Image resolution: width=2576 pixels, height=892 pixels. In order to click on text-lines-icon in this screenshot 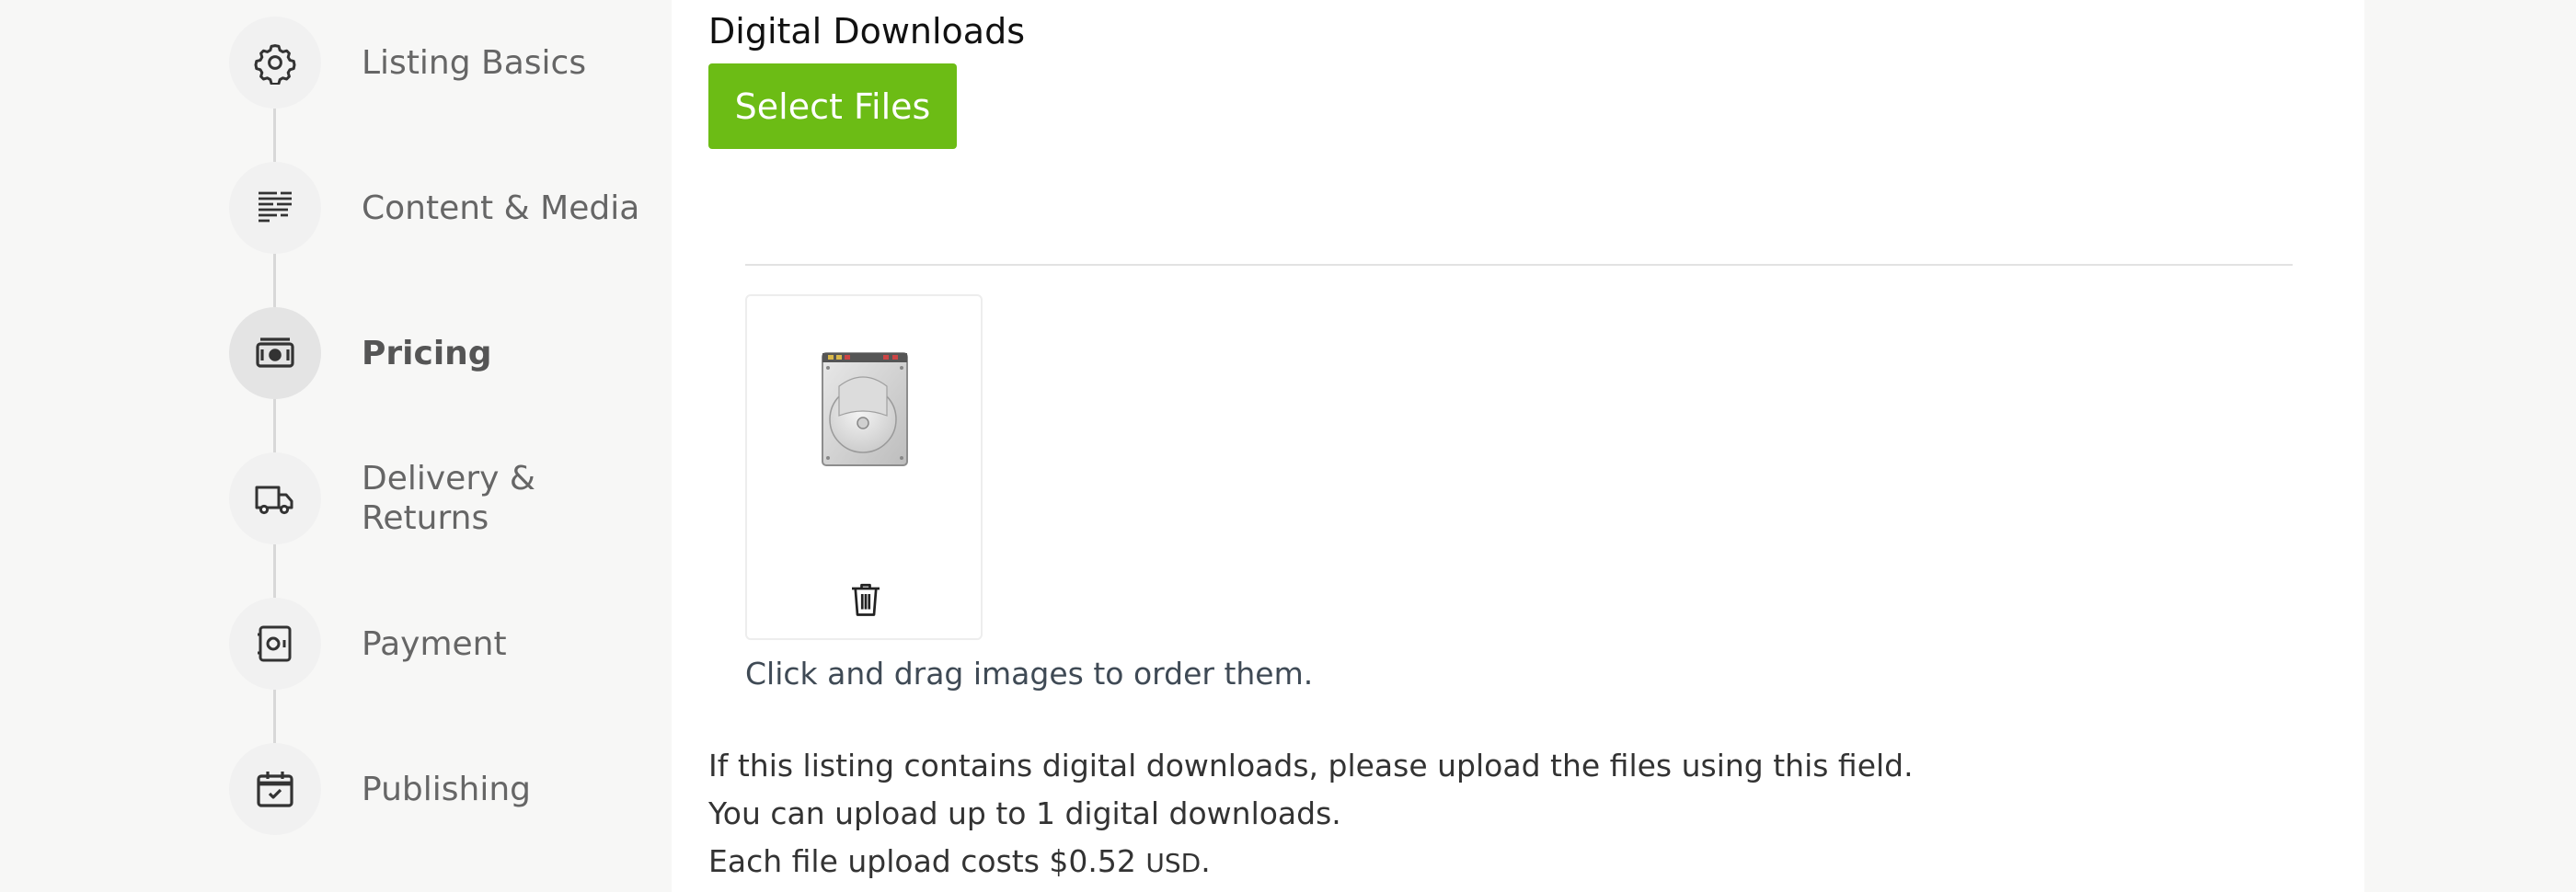, I will do `click(275, 207)`.